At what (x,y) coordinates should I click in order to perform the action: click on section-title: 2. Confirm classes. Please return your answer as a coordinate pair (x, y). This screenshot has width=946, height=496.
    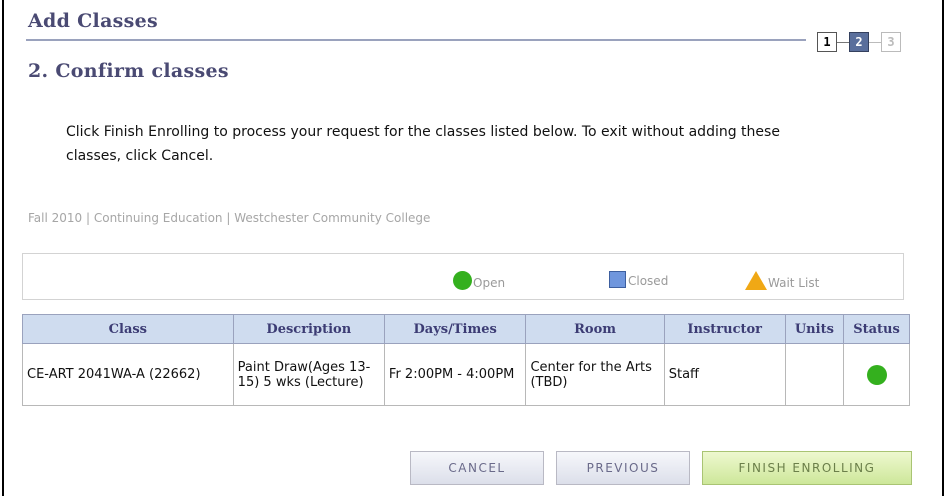
    Looking at the image, I should click on (128, 71).